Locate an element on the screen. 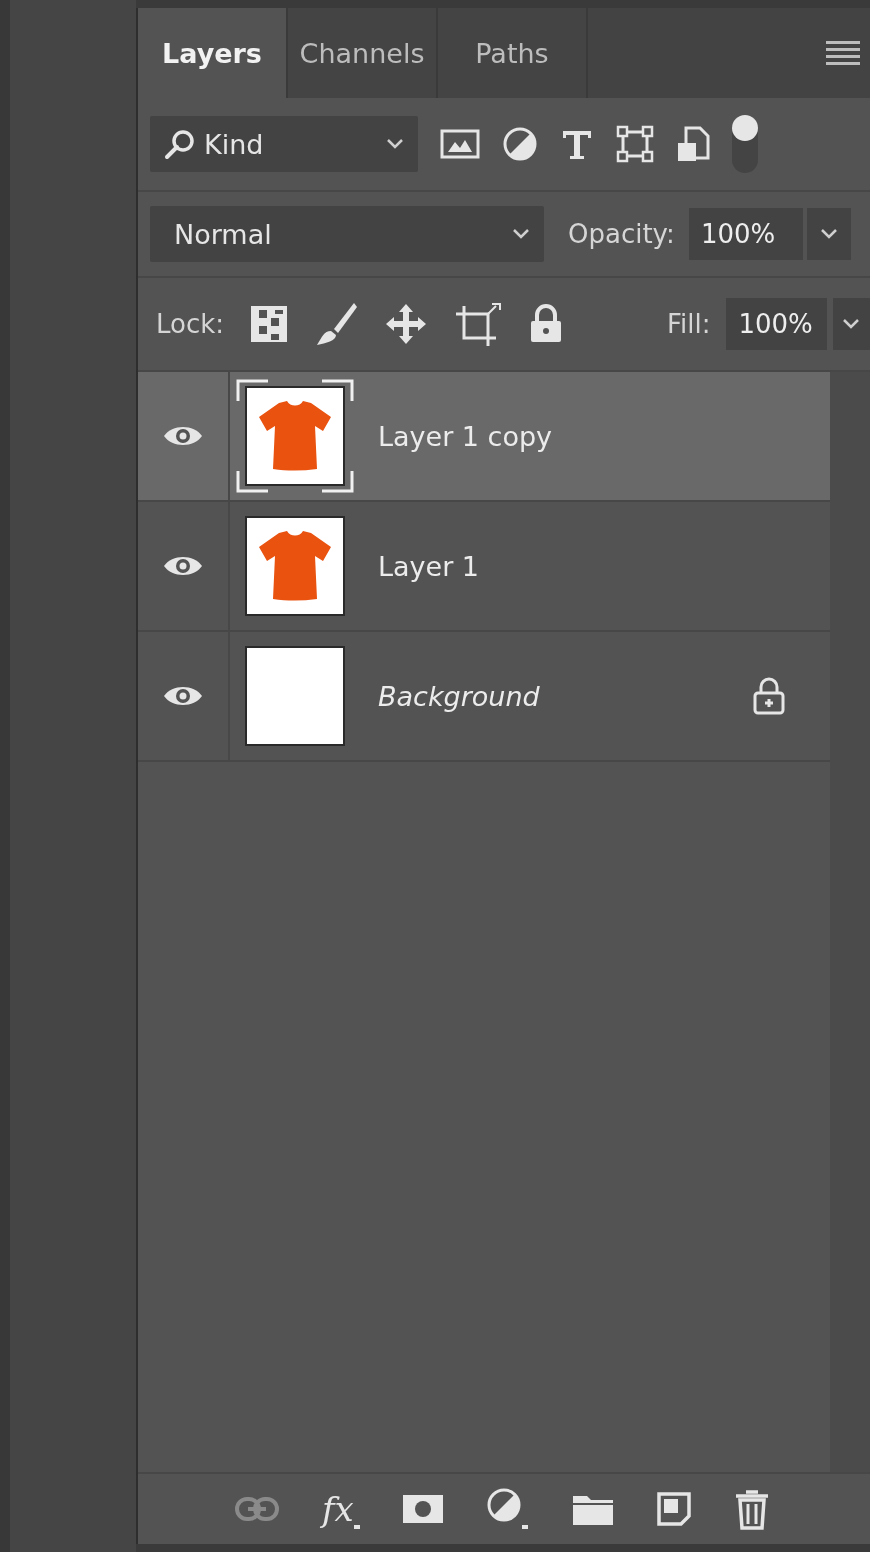 The image size is (870, 1552). filter-kind-dropdown: Kind is located at coordinates (284, 144).